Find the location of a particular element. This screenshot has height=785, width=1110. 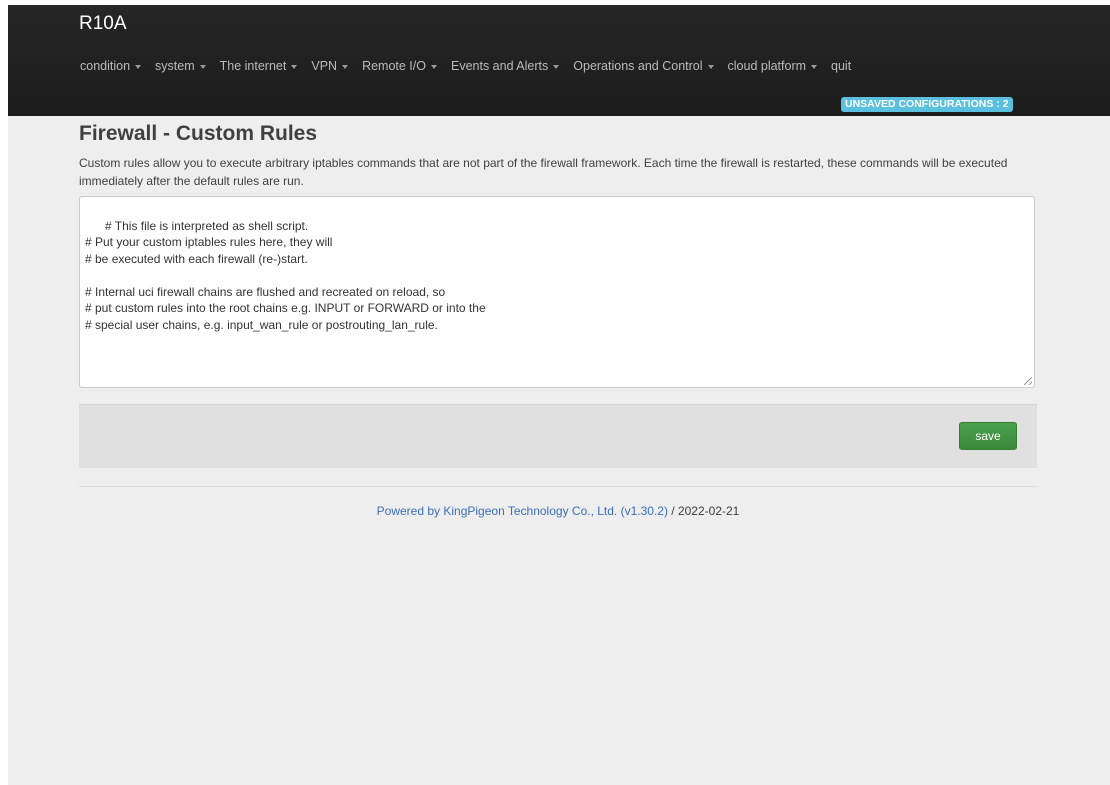

menu-item-label: Remote I/O is located at coordinates (394, 66).